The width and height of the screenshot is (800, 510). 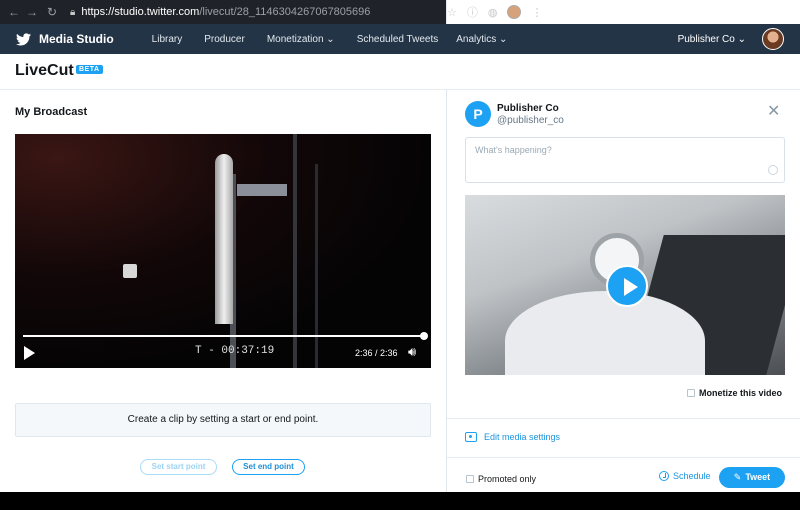 I want to click on browser-actions: ☆ ⓘ ◍ ⋮, so click(x=623, y=12).